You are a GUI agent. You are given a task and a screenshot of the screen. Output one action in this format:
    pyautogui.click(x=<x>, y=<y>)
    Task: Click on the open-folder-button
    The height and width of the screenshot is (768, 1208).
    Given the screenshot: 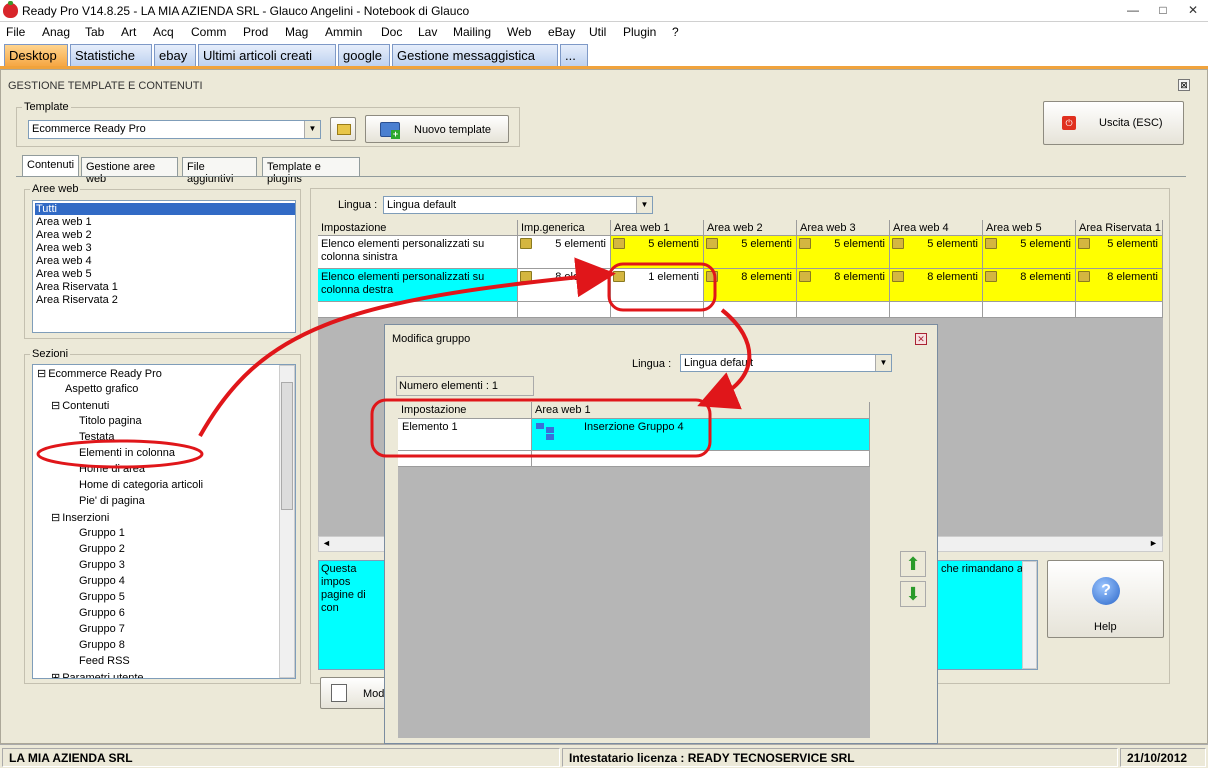 What is the action you would take?
    pyautogui.click(x=343, y=129)
    